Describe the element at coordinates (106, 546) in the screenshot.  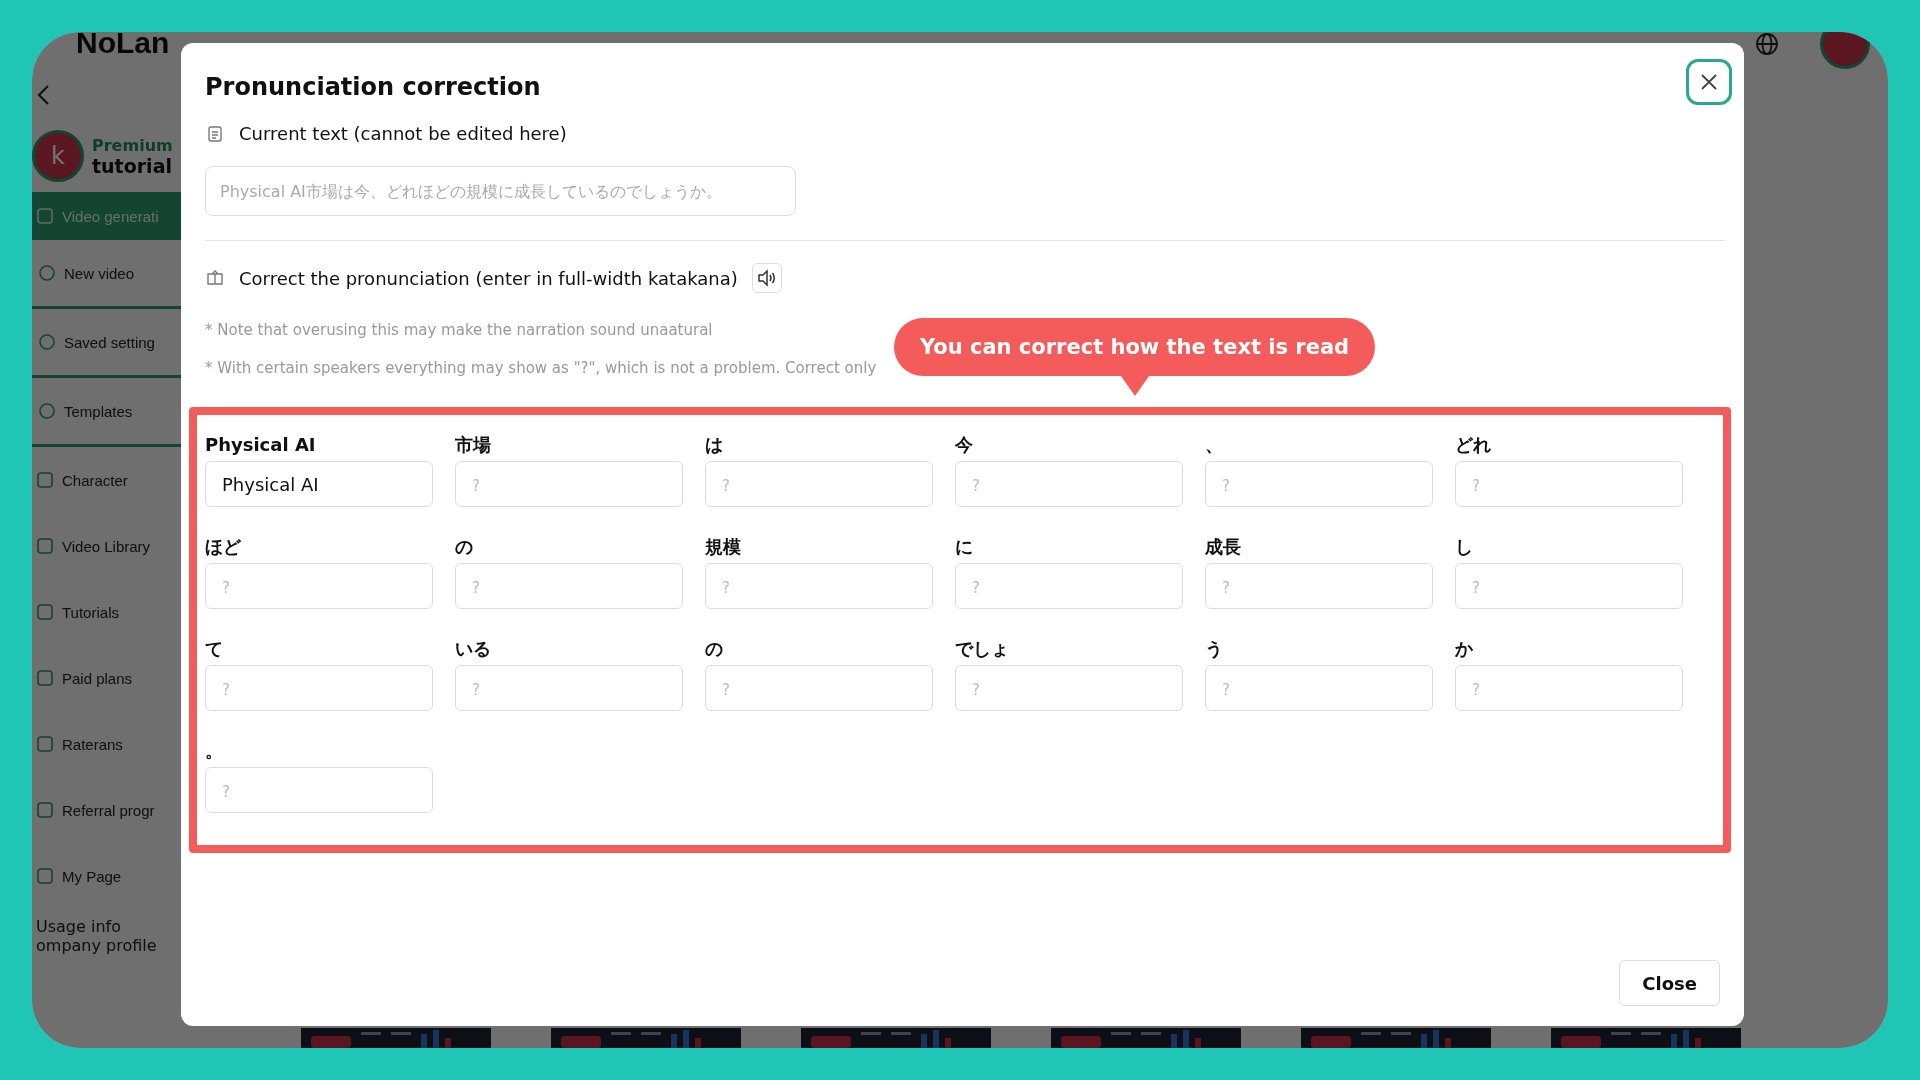
I see `sidebar-item: Video Library` at that location.